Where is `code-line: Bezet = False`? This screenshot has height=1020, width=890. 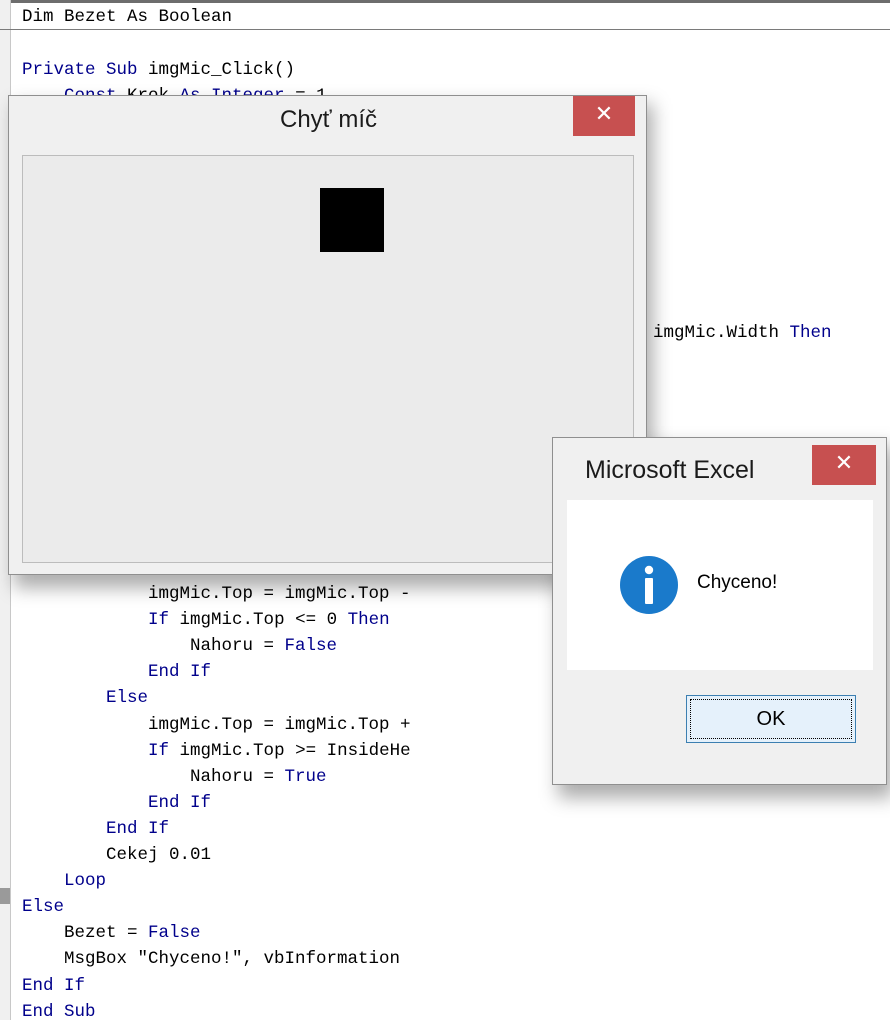 code-line: Bezet = False is located at coordinates (111, 933).